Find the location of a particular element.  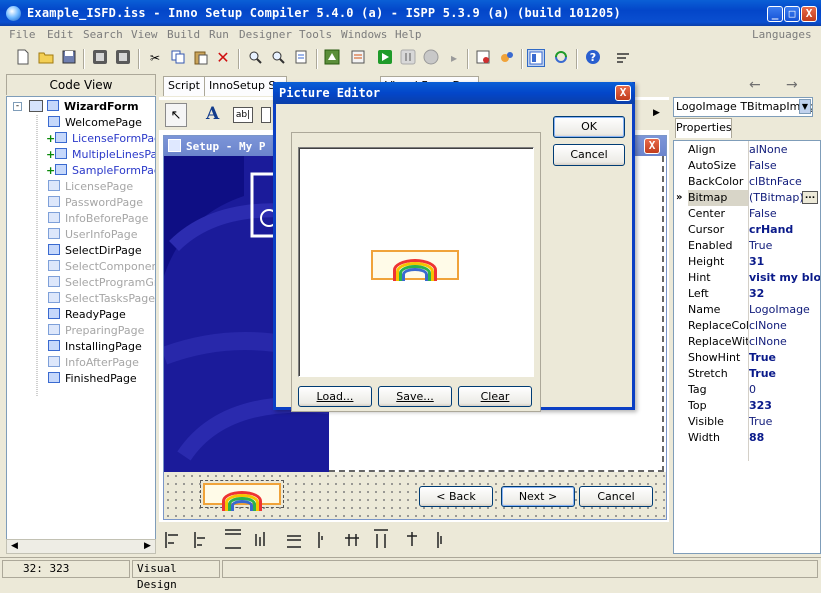

dialog-close-button: X is located at coordinates (623, 93).